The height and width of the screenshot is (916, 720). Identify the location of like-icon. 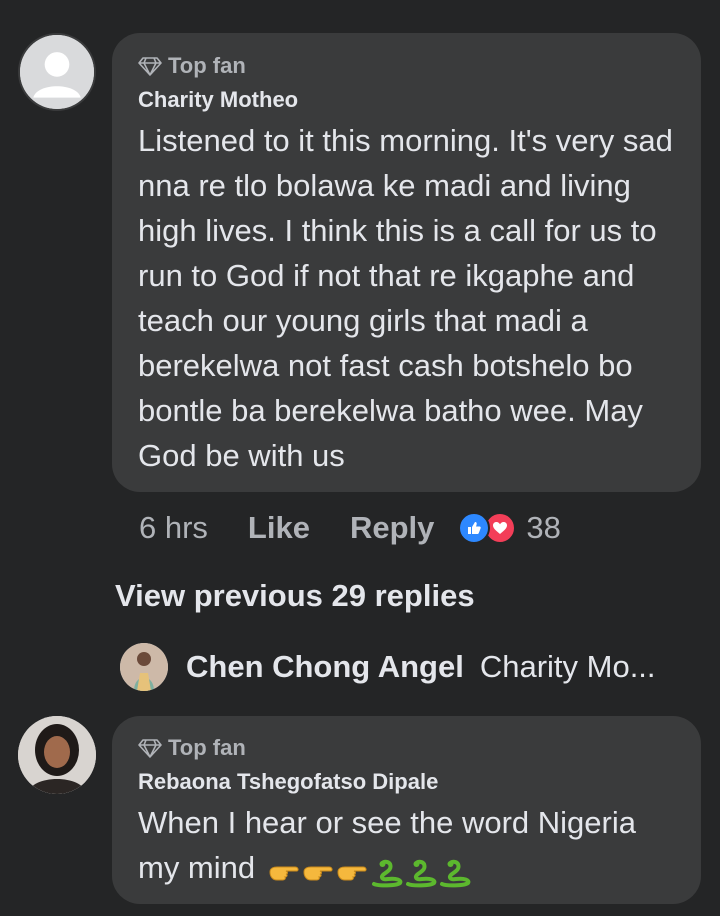
(474, 528).